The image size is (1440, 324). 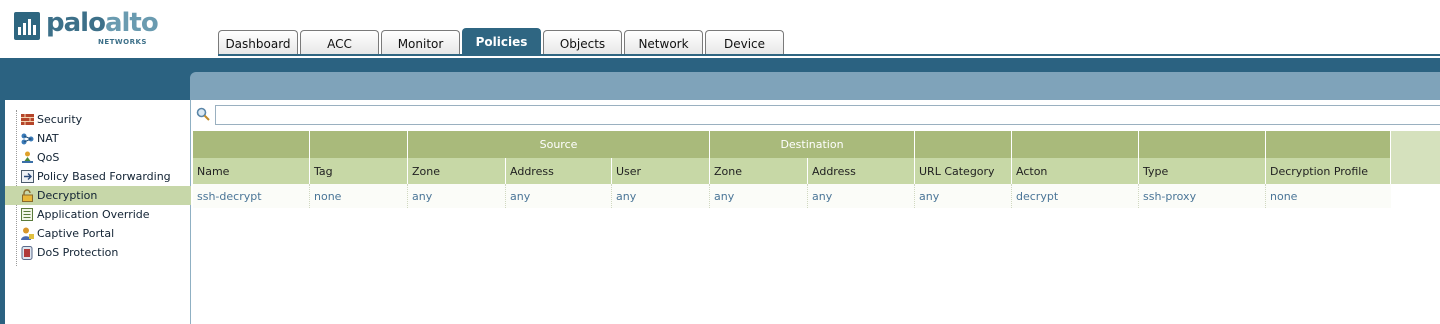 What do you see at coordinates (27, 120) in the screenshot?
I see `security-icon` at bounding box center [27, 120].